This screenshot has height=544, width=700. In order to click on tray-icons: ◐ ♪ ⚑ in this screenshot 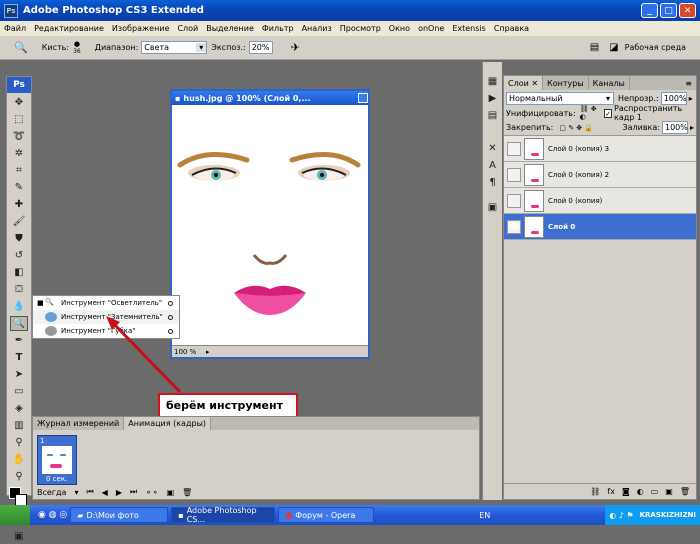, I will do `click(621, 515)`.